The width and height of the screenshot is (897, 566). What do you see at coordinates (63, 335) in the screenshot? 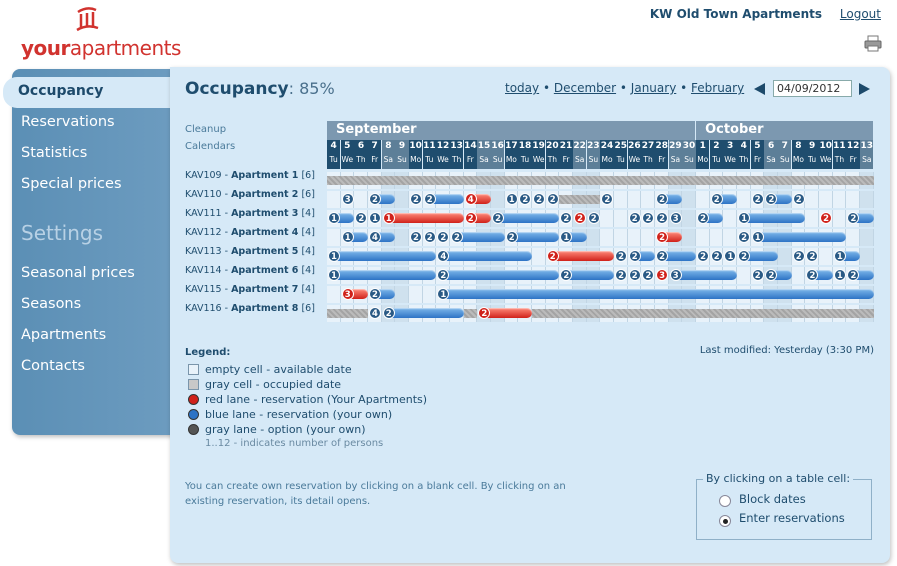
I see `sidebar-item-apartments: Apartments` at bounding box center [63, 335].